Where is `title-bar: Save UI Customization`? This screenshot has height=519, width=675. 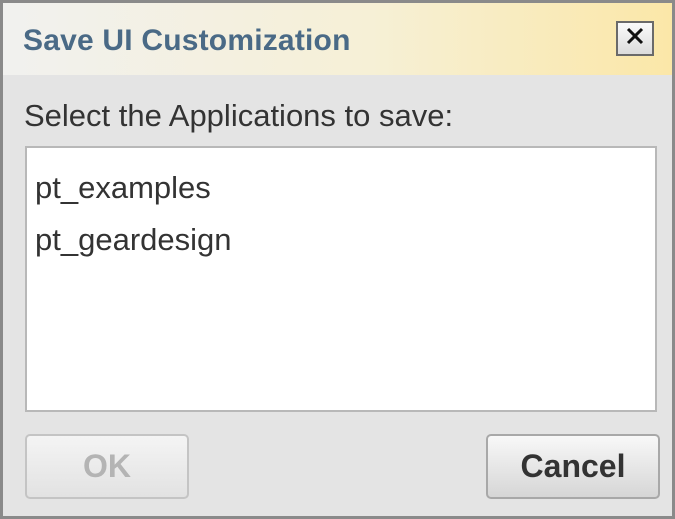 title-bar: Save UI Customization is located at coordinates (337, 39).